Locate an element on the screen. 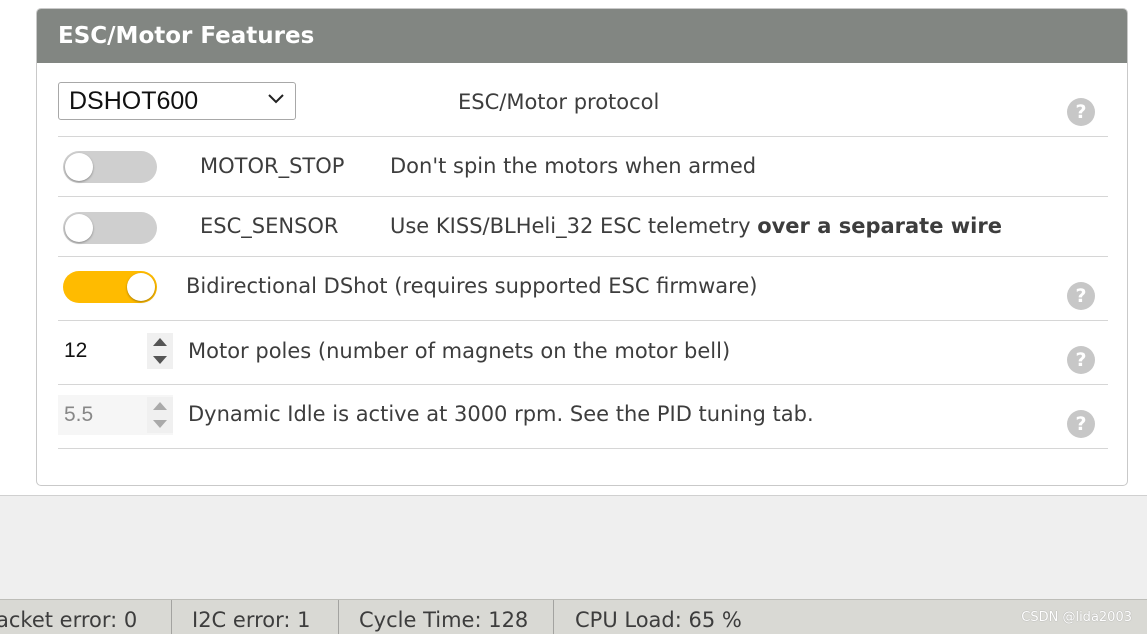  esc-sensor-name: ESC_SENSOR is located at coordinates (269, 226).